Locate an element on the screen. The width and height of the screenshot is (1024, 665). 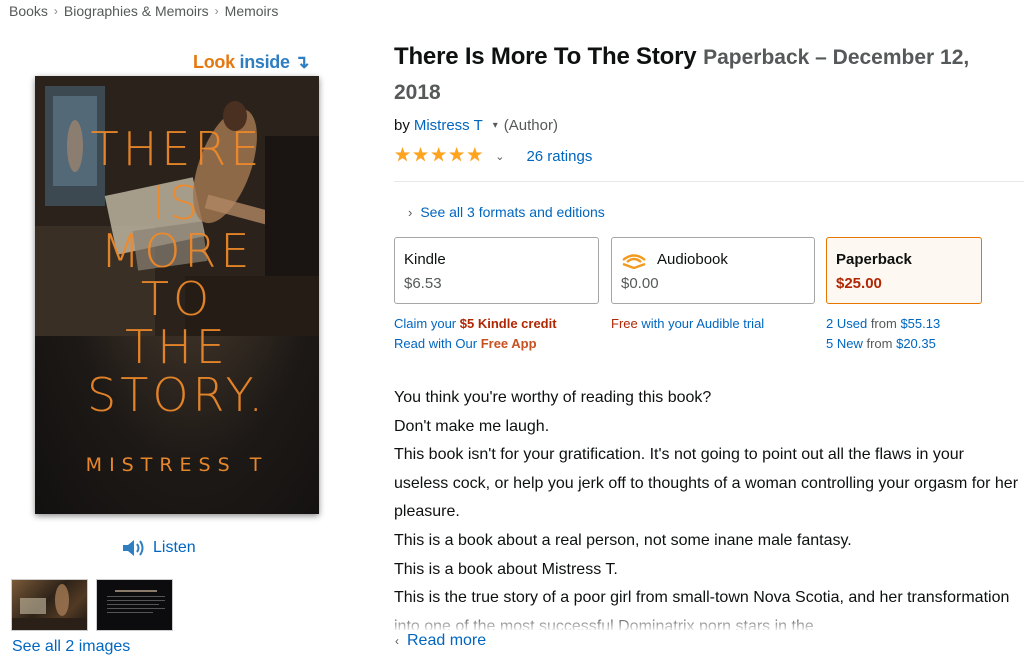
see-all-images-link: See all 2 images is located at coordinates (71, 647).